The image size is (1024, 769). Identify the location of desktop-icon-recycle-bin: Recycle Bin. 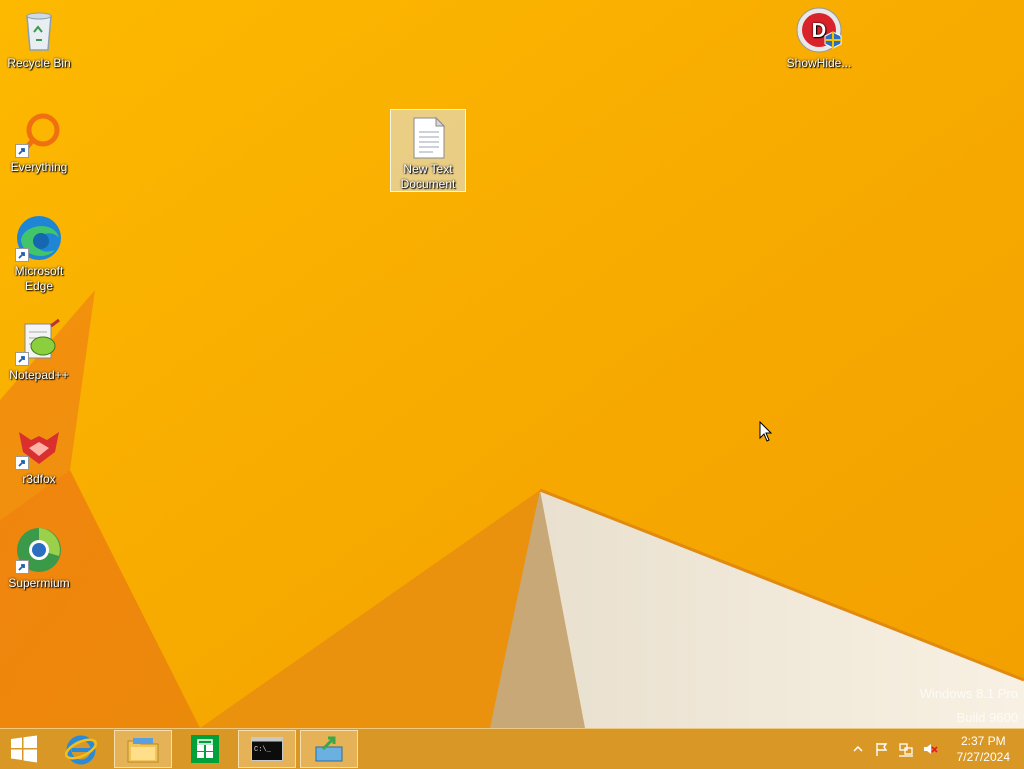
(39, 38).